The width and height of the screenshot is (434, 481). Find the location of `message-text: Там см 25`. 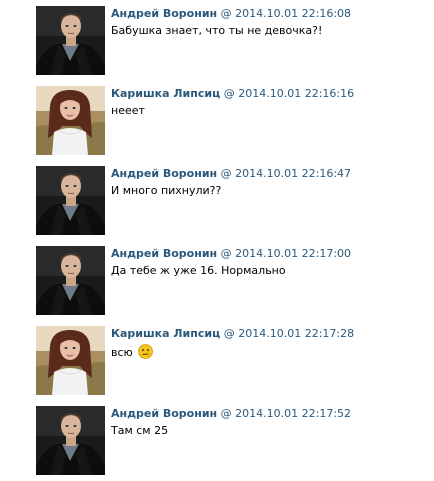

message-text: Там см 25 is located at coordinates (140, 430).